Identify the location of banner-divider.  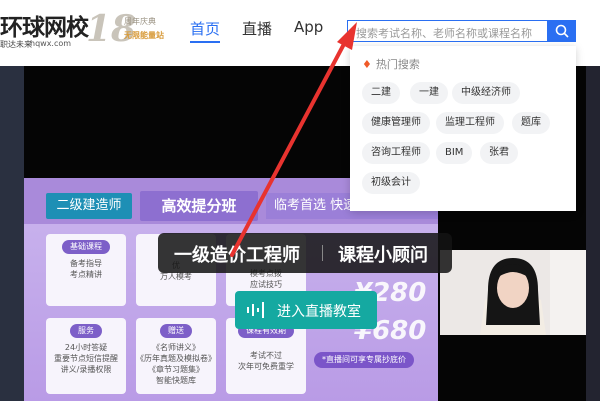
(322, 253).